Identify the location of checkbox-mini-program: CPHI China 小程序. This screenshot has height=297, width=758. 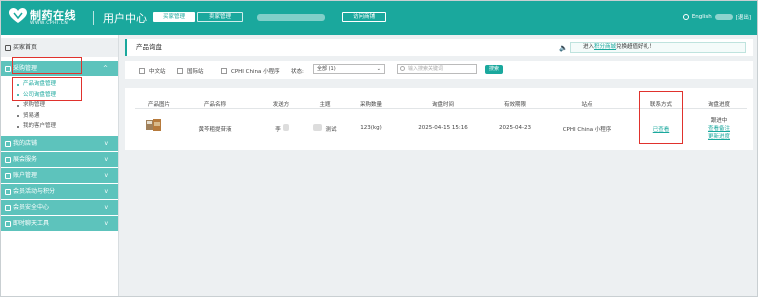
(250, 71).